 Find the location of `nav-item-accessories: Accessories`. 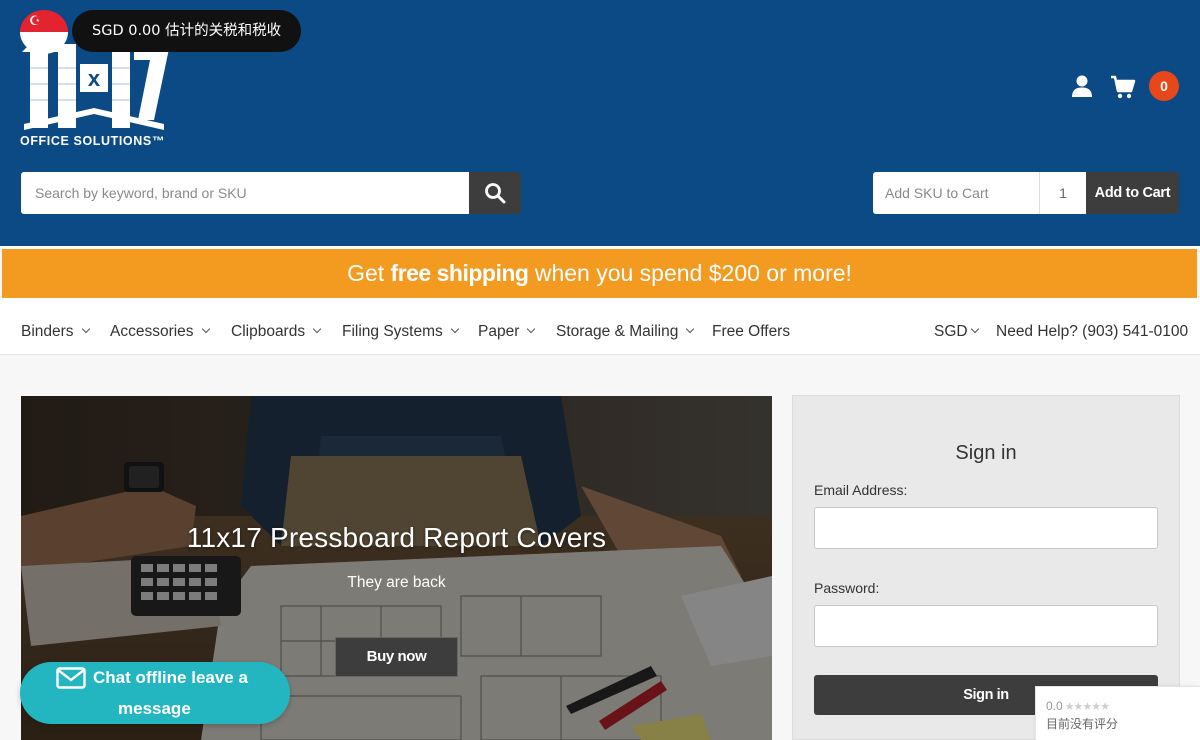

nav-item-accessories: Accessories is located at coordinates (160, 326).